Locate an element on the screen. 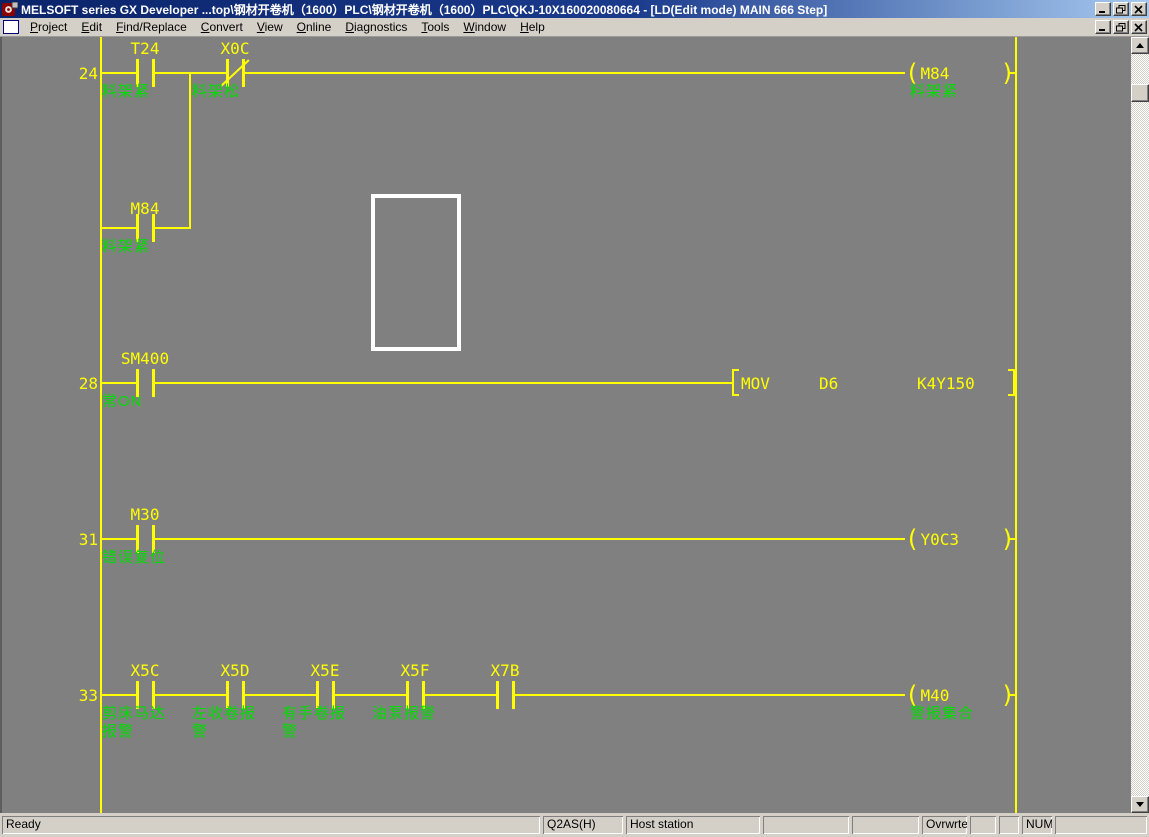 The width and height of the screenshot is (1149, 837). status-station: Host station is located at coordinates (693, 825).